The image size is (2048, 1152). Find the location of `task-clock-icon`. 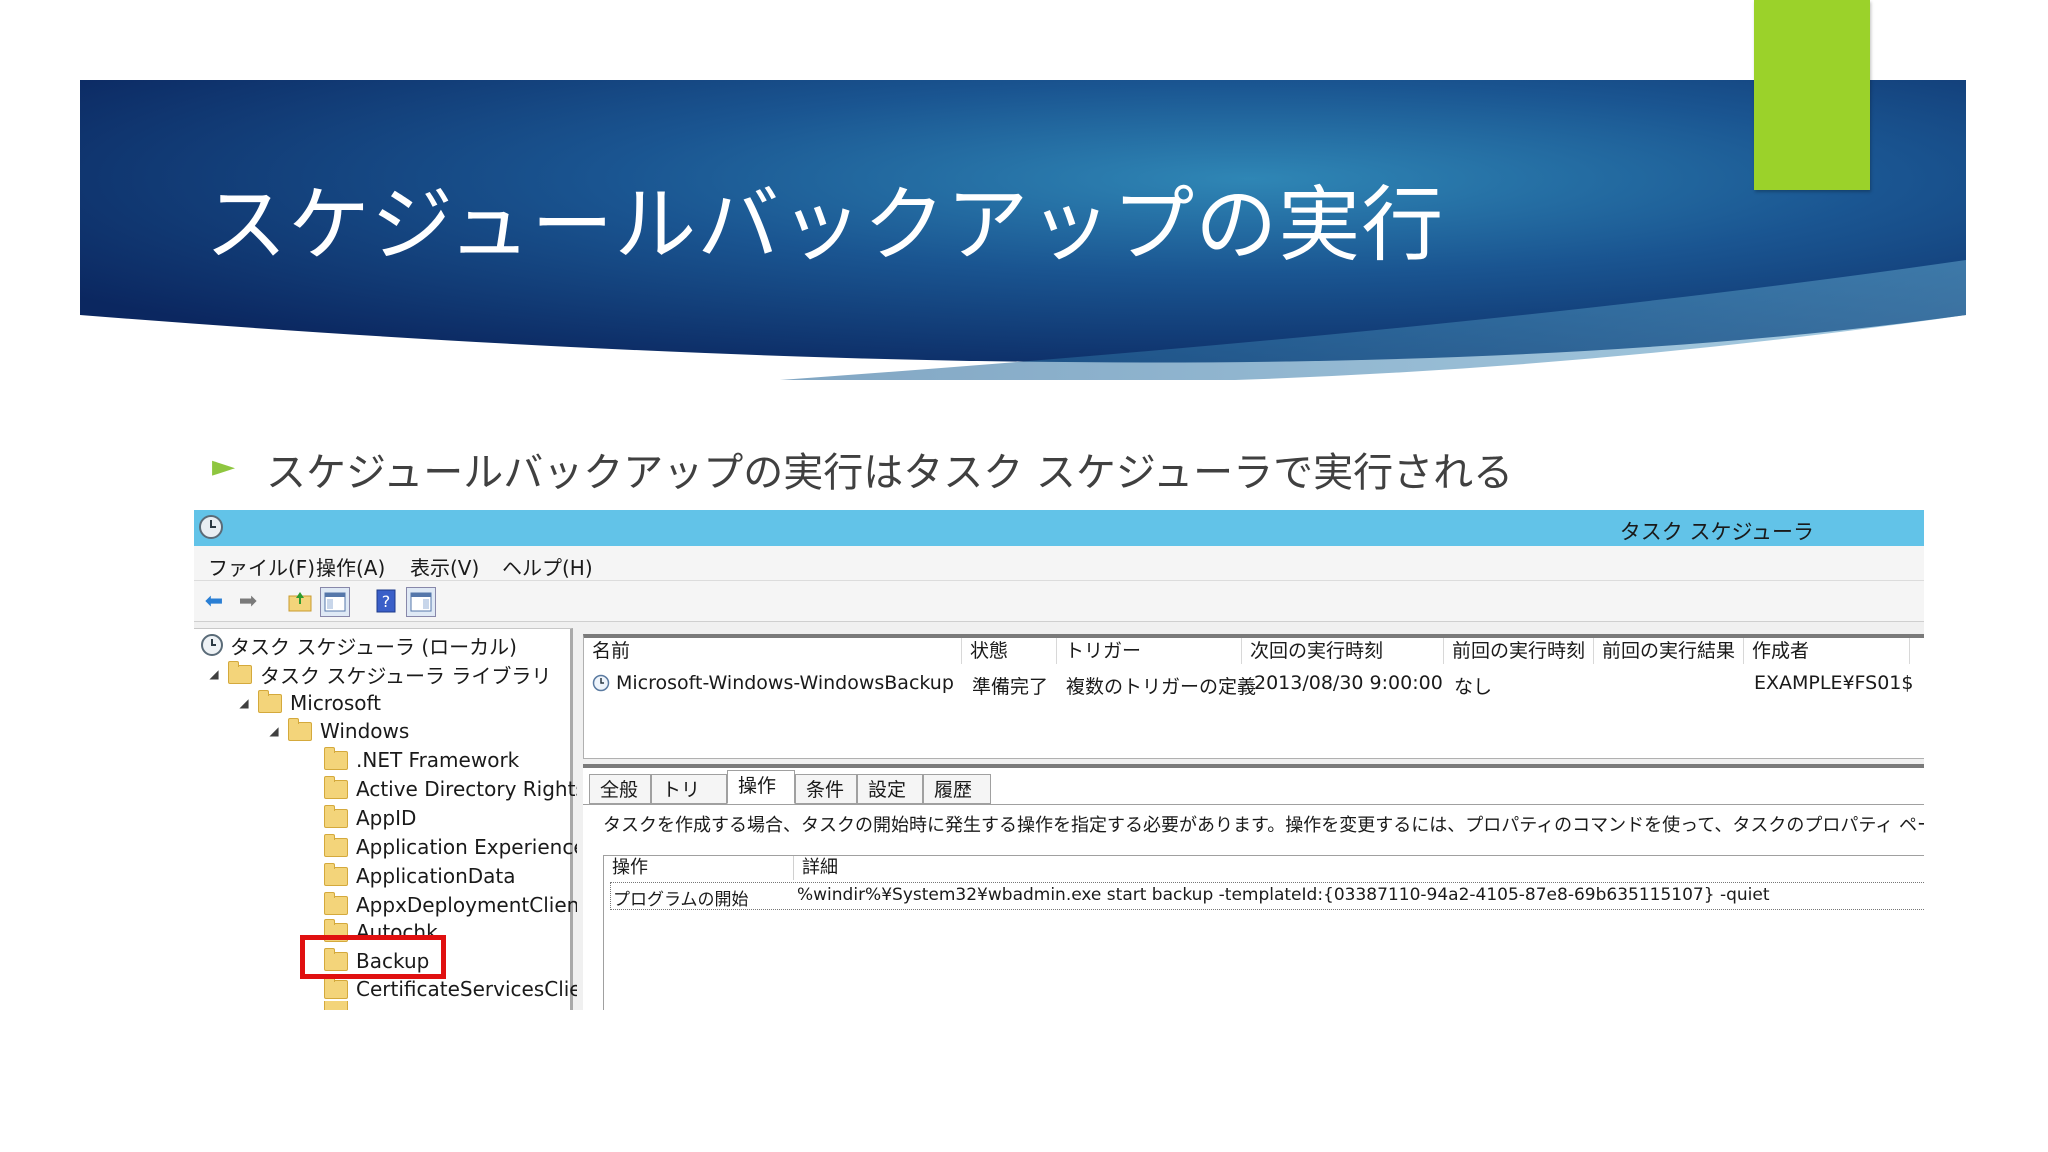

task-clock-icon is located at coordinates (601, 683).